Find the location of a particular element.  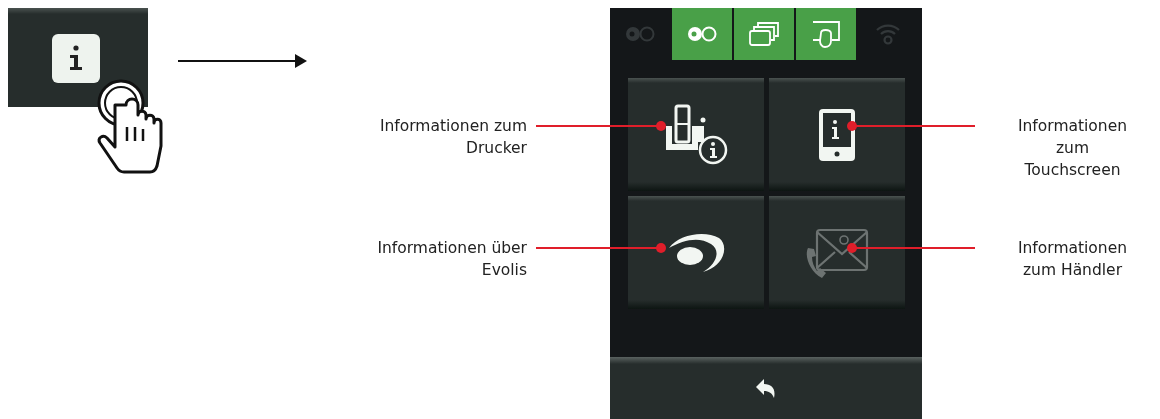

touch-status-tab is located at coordinates (826, 34).